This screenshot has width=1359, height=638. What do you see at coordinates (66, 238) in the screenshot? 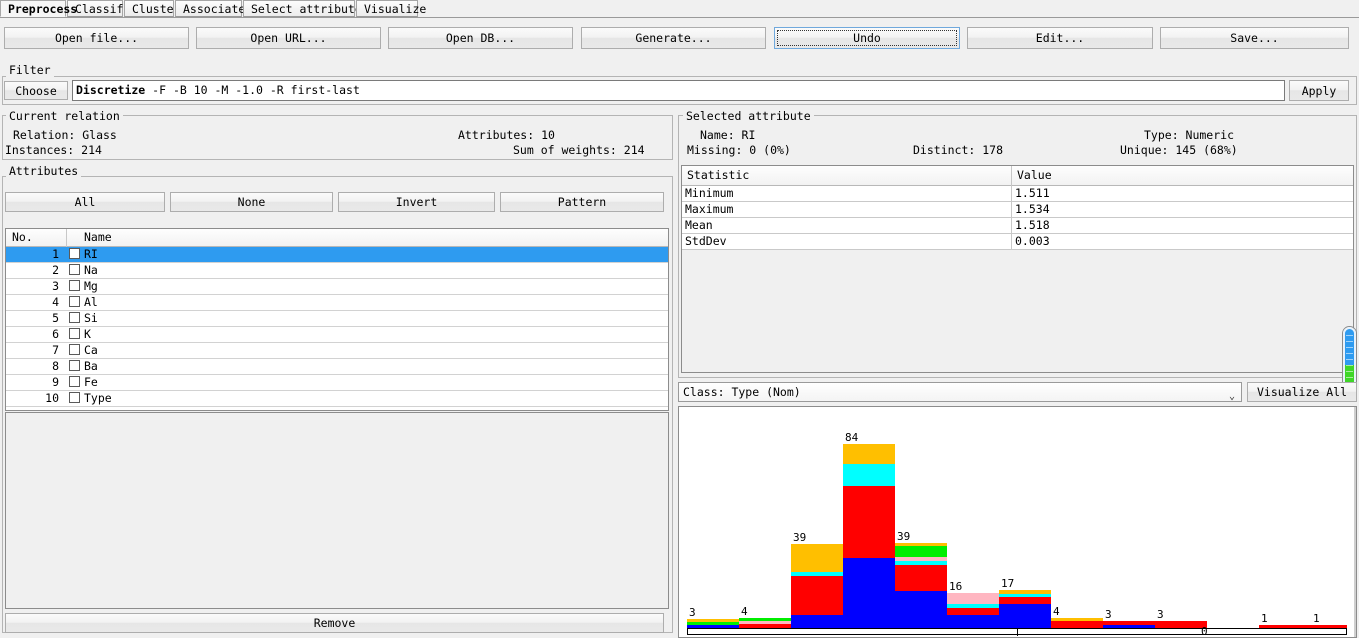
I see `header-divider` at bounding box center [66, 238].